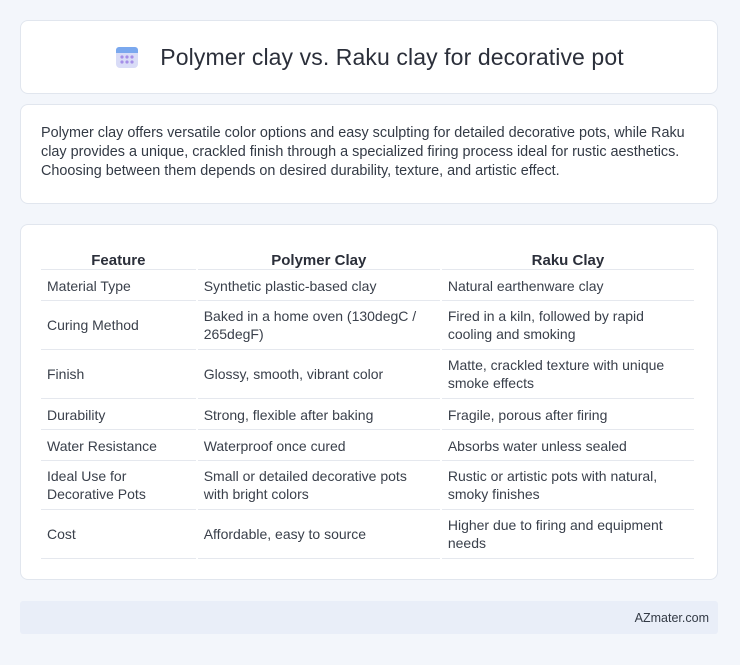  What do you see at coordinates (118, 374) in the screenshot?
I see `feature-cell: Finish` at bounding box center [118, 374].